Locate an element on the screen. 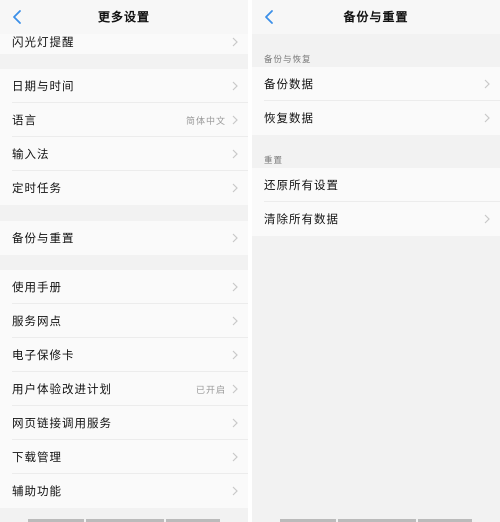  top-bar: 更多设置 is located at coordinates (124, 17).